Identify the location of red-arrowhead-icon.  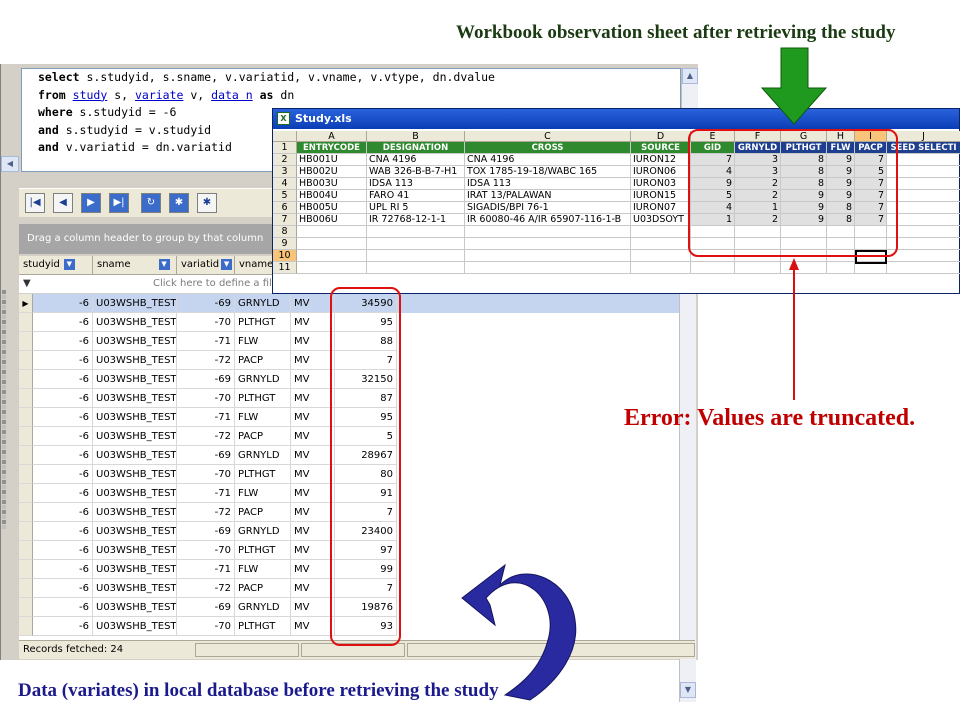
(794, 264).